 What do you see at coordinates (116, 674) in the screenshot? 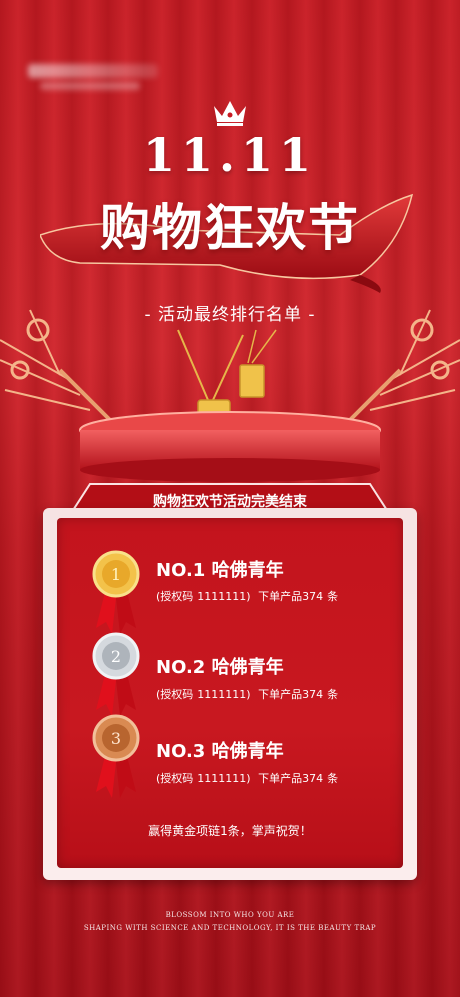
I see `silver-medal-icon: 2` at bounding box center [116, 674].